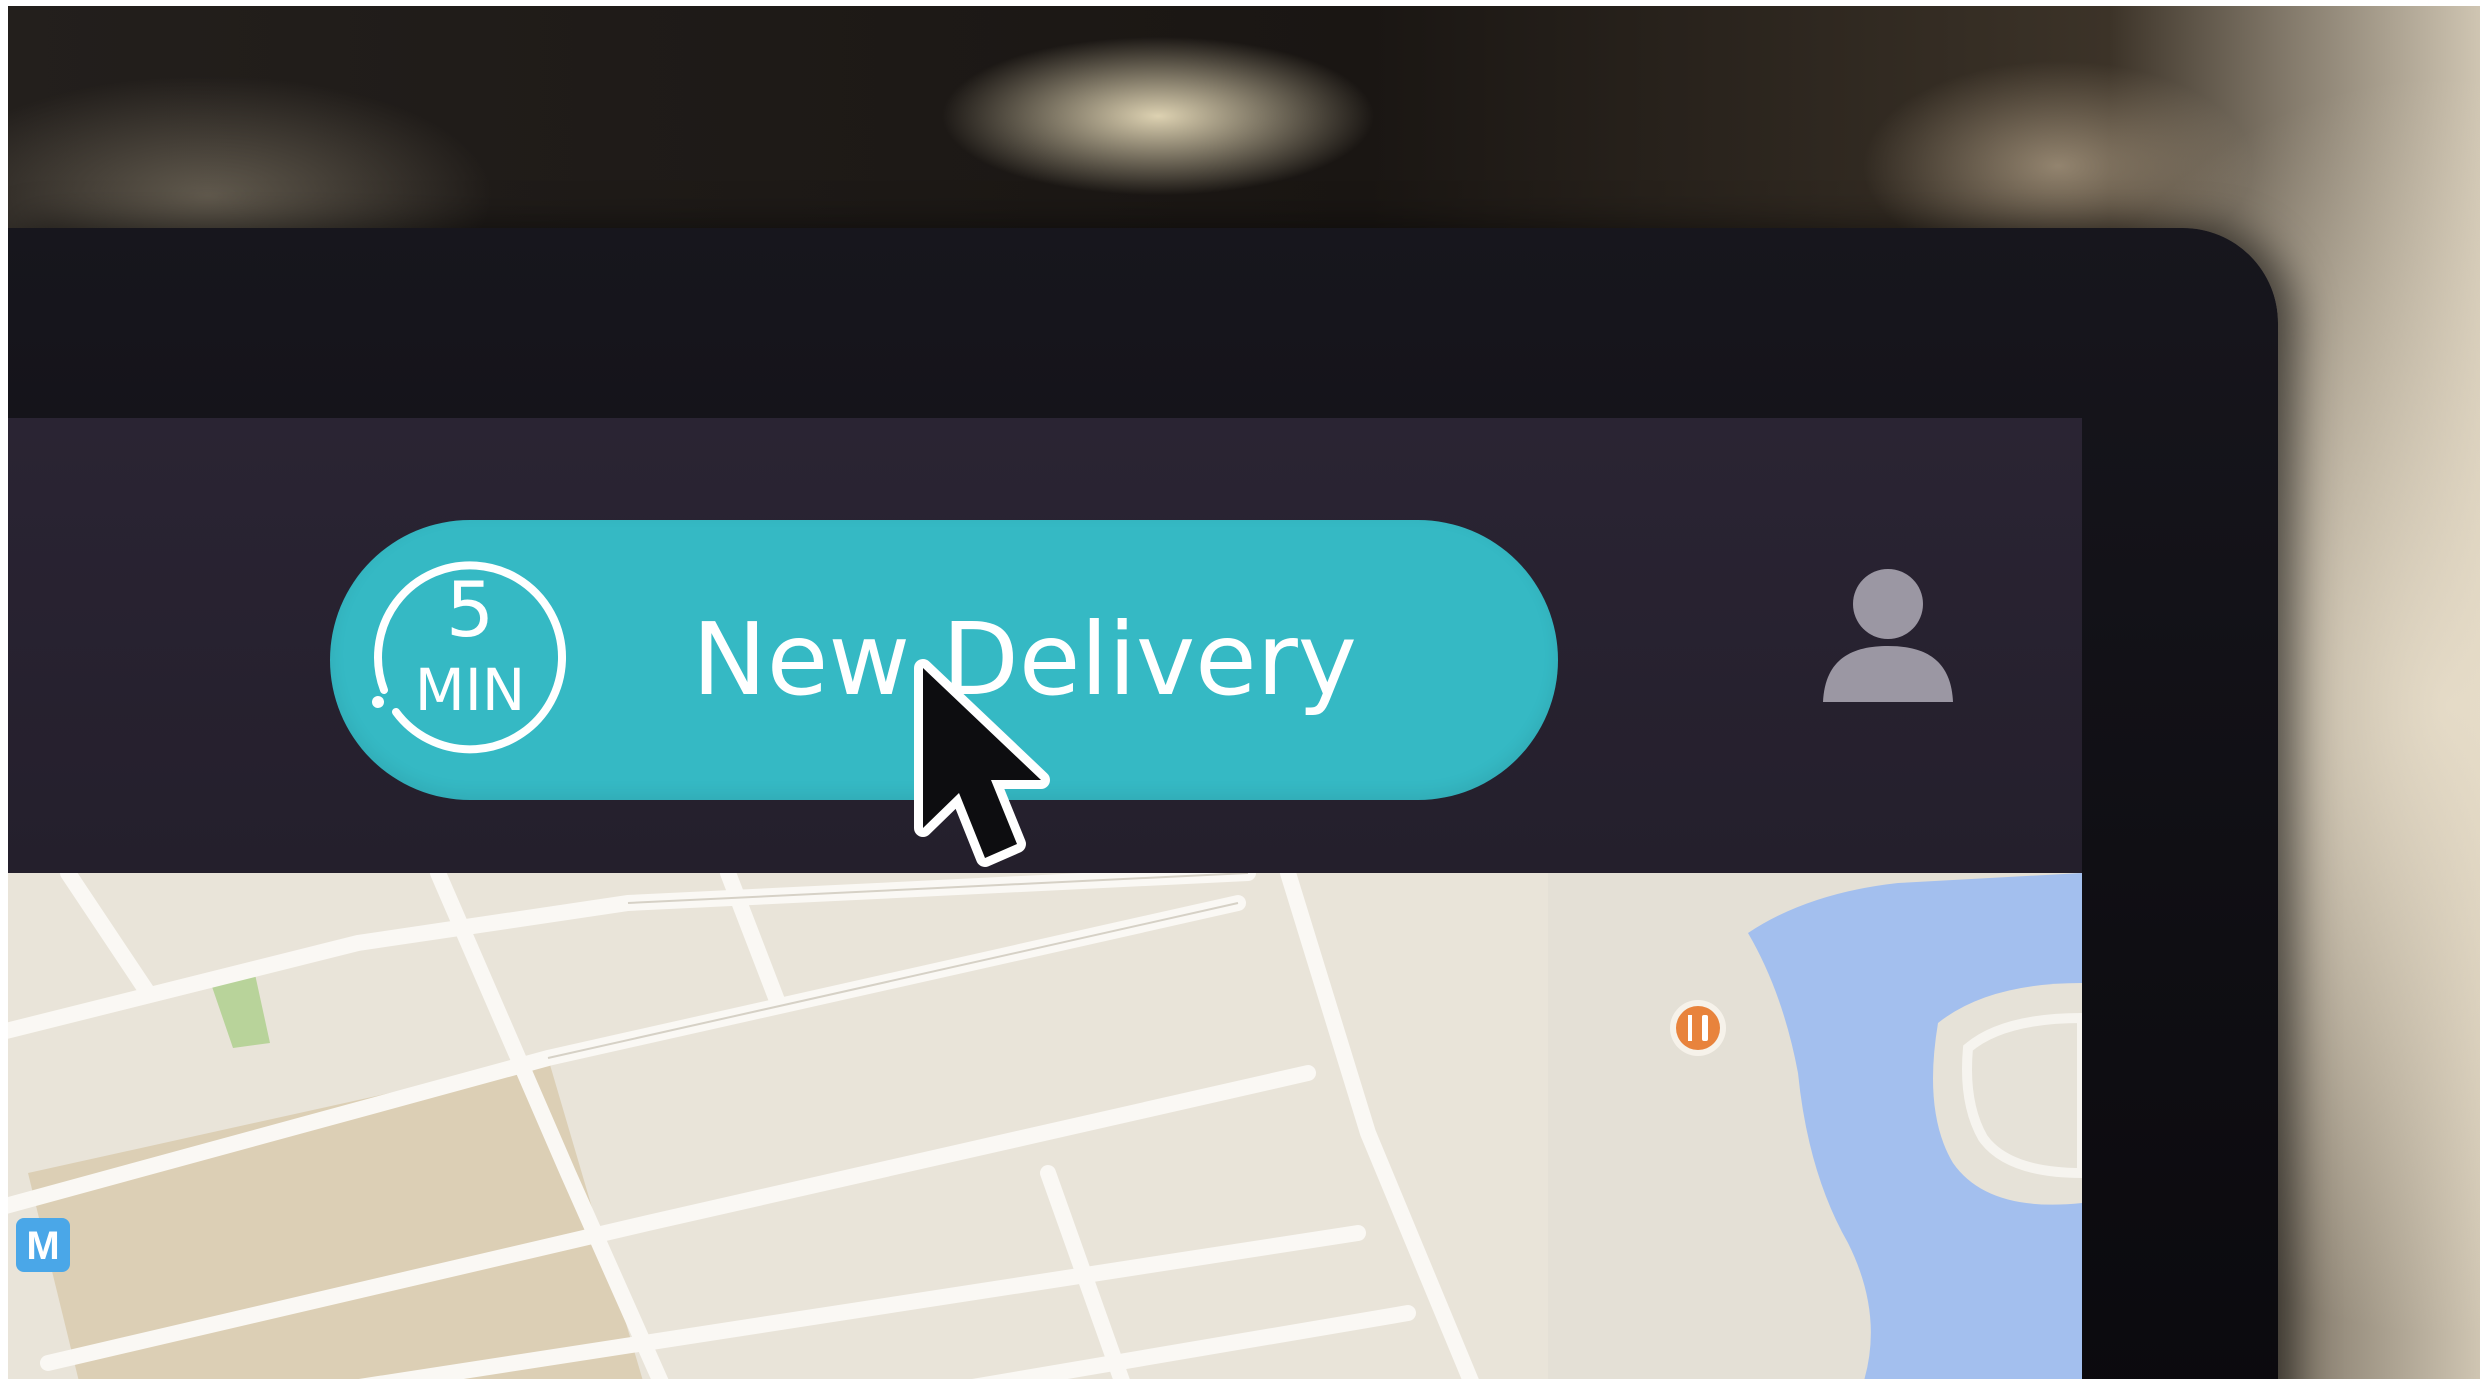 Image resolution: width=2488 pixels, height=1385 pixels. What do you see at coordinates (470, 609) in the screenshot?
I see `timer-value: 5` at bounding box center [470, 609].